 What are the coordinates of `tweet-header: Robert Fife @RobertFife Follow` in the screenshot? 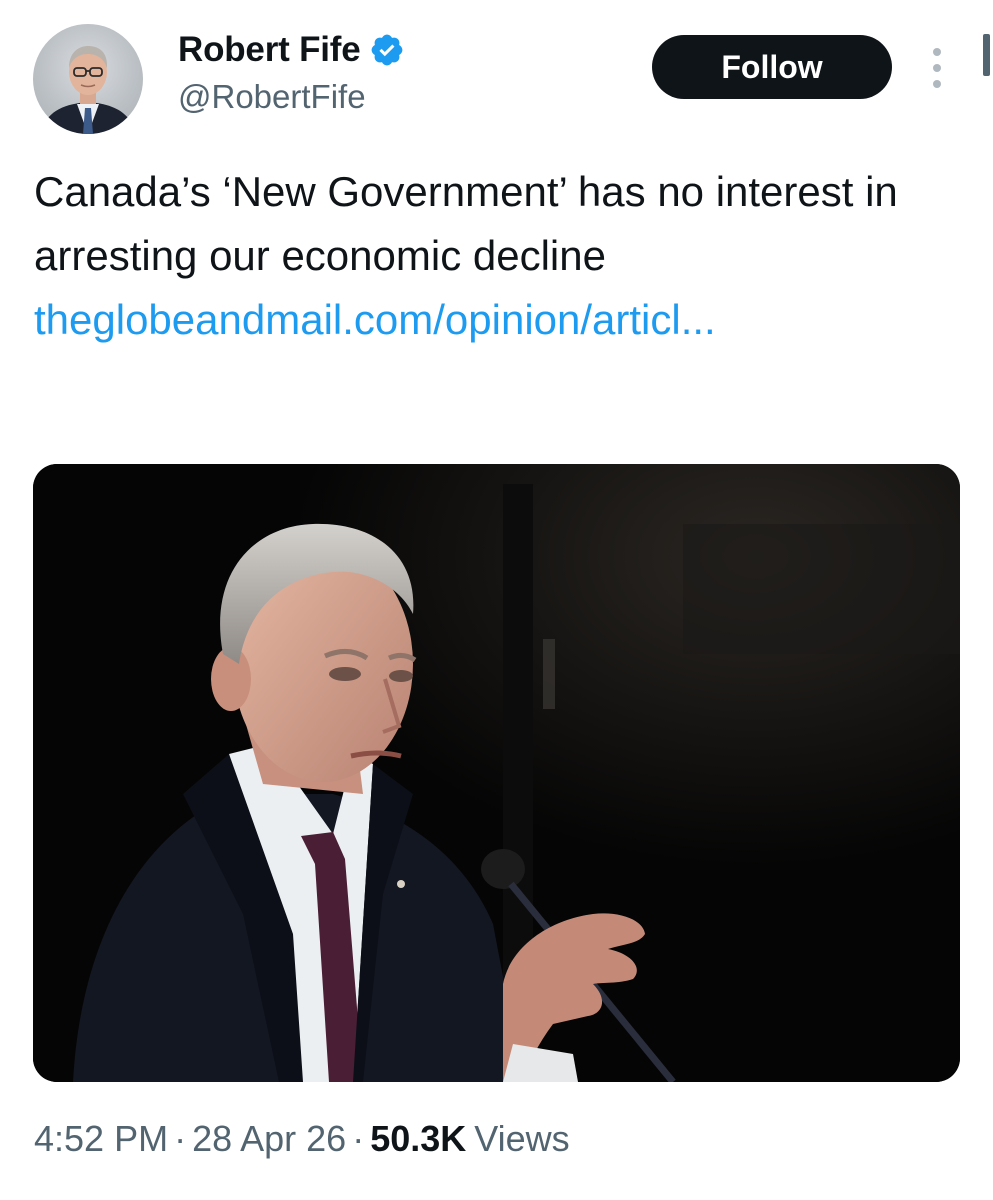 It's located at (496, 75).